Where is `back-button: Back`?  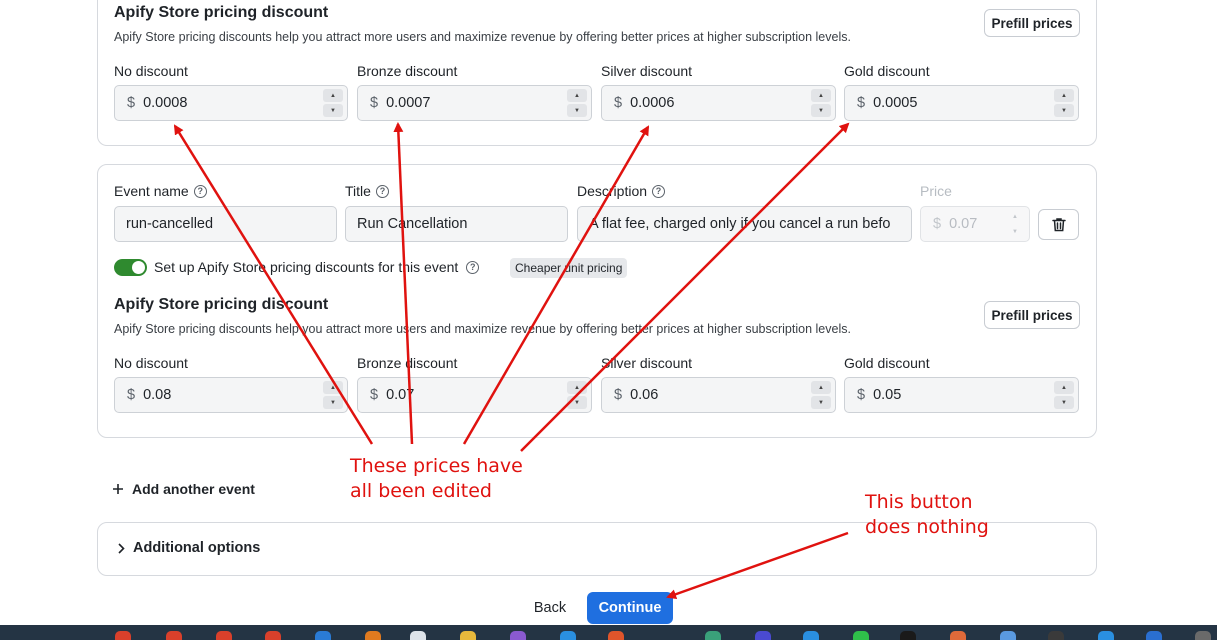 back-button: Back is located at coordinates (550, 608).